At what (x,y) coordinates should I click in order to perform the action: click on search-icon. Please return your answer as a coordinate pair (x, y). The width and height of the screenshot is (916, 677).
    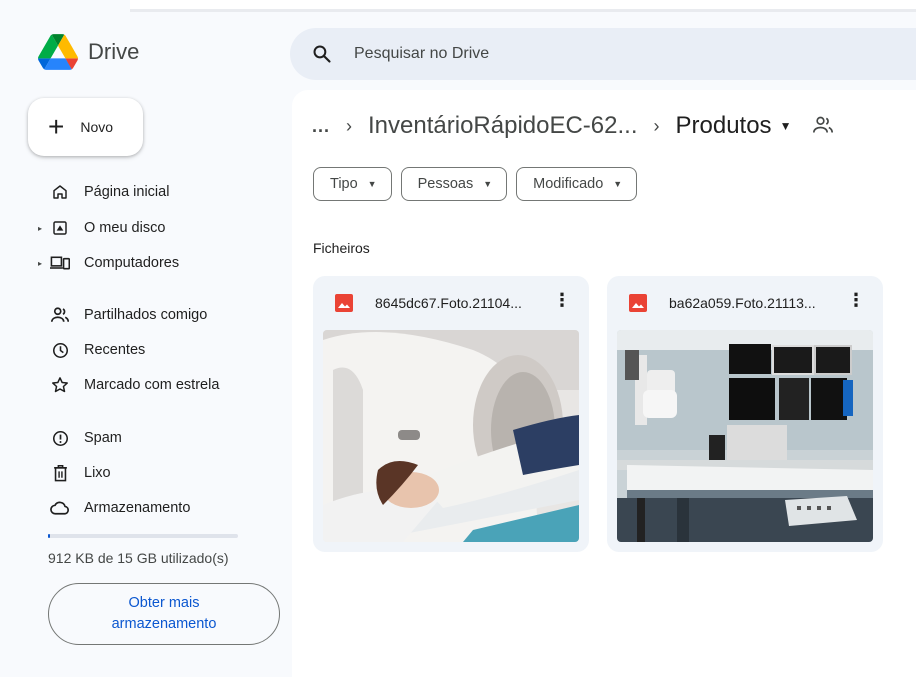
    Looking at the image, I should click on (322, 54).